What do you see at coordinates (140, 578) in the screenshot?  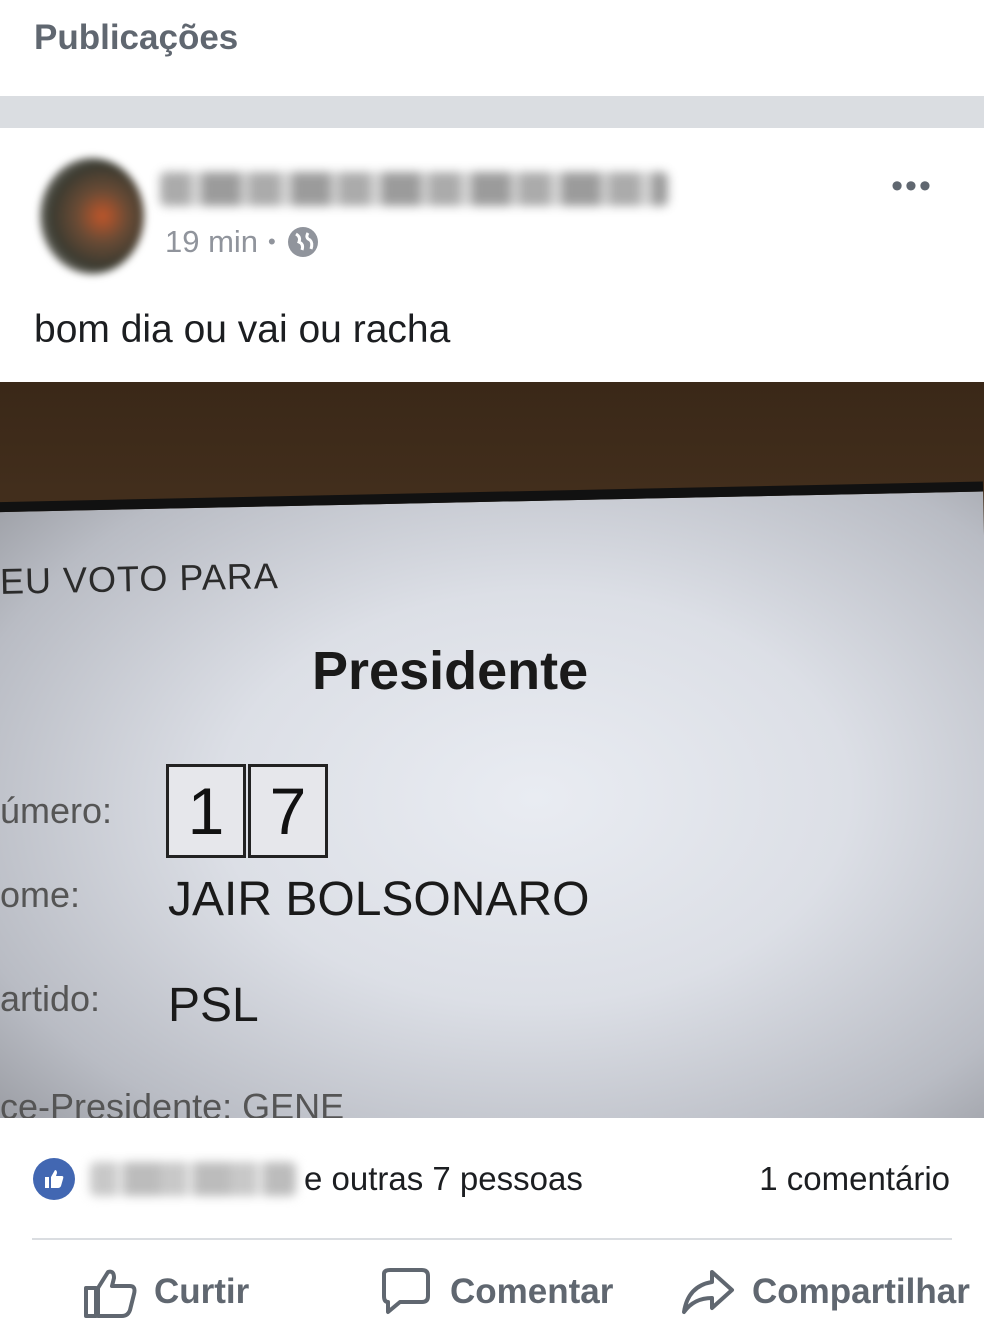 I see `vote-label: EU VOTO PARA` at bounding box center [140, 578].